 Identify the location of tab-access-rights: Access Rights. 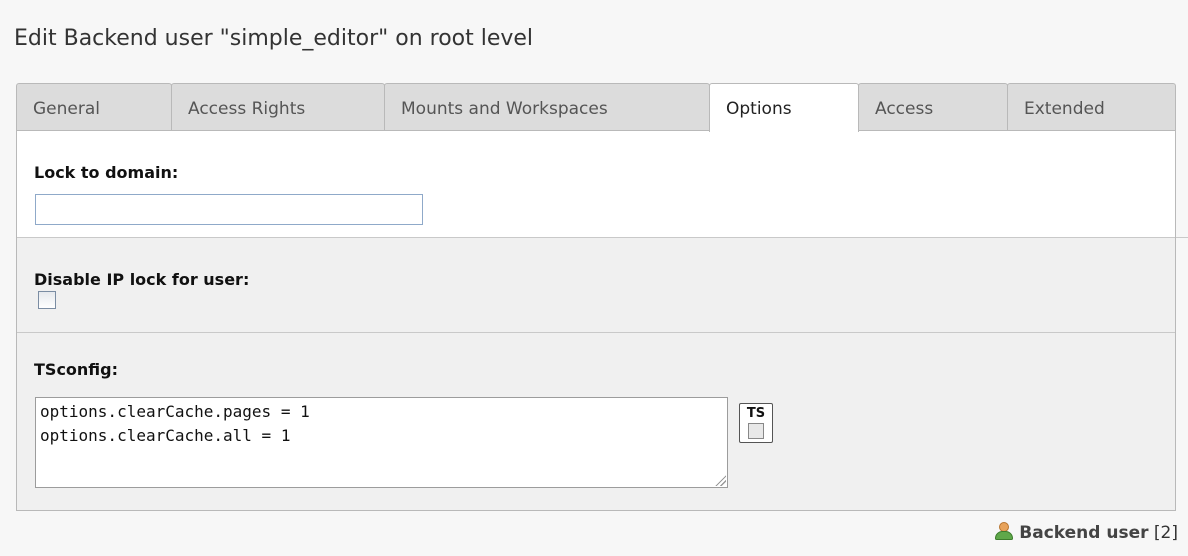
(278, 106).